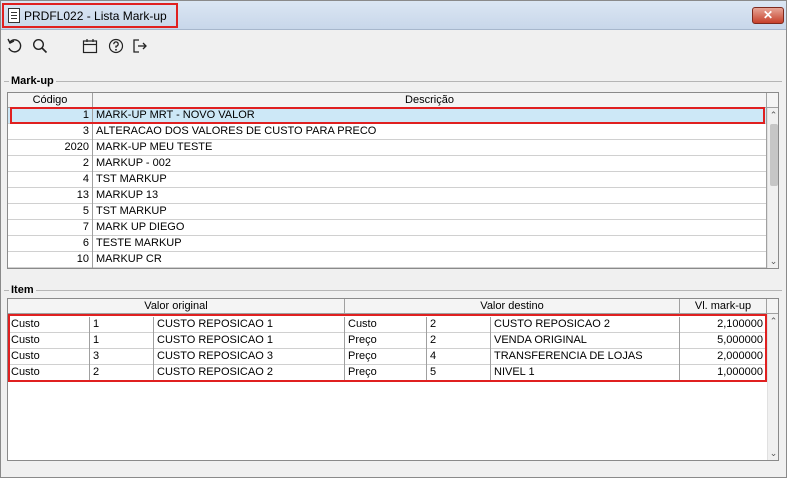 This screenshot has height=478, width=787. What do you see at coordinates (50, 100) in the screenshot?
I see `column-header-codigo: Código` at bounding box center [50, 100].